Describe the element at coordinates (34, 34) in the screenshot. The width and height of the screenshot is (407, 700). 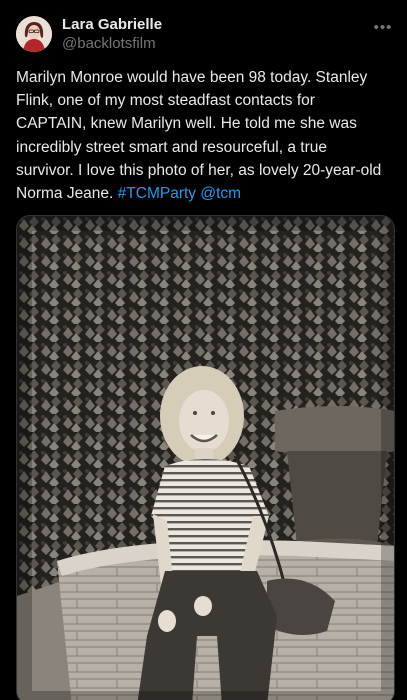
I see `avatar` at that location.